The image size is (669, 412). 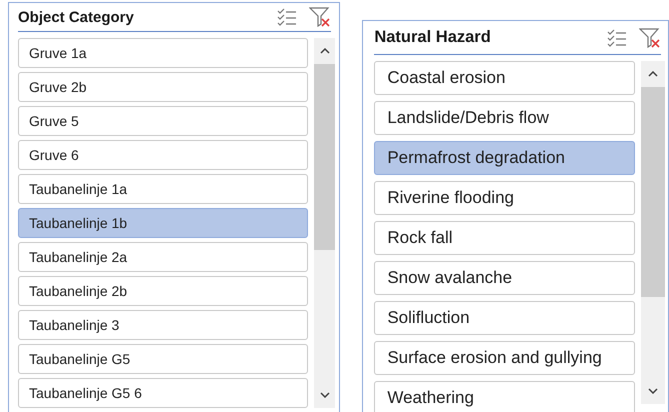 I want to click on slicer-item: Landslide/Debris flow, so click(x=504, y=118).